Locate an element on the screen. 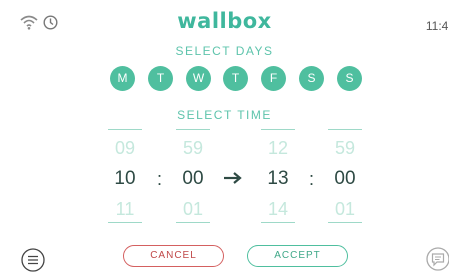 Image resolution: width=449 pixels, height=275 pixels. start-hour-next: 11 is located at coordinates (125, 209).